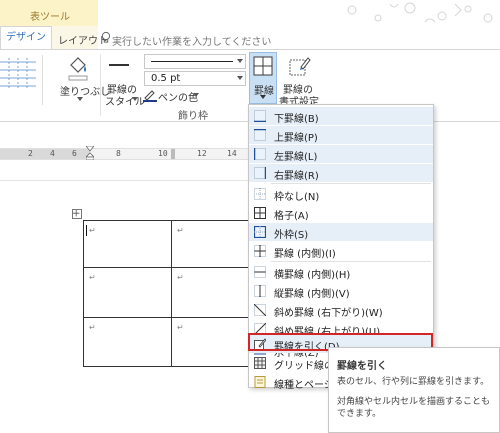 The height and width of the screenshot is (433, 500). What do you see at coordinates (100, 85) in the screenshot?
I see `group-separator` at bounding box center [100, 85].